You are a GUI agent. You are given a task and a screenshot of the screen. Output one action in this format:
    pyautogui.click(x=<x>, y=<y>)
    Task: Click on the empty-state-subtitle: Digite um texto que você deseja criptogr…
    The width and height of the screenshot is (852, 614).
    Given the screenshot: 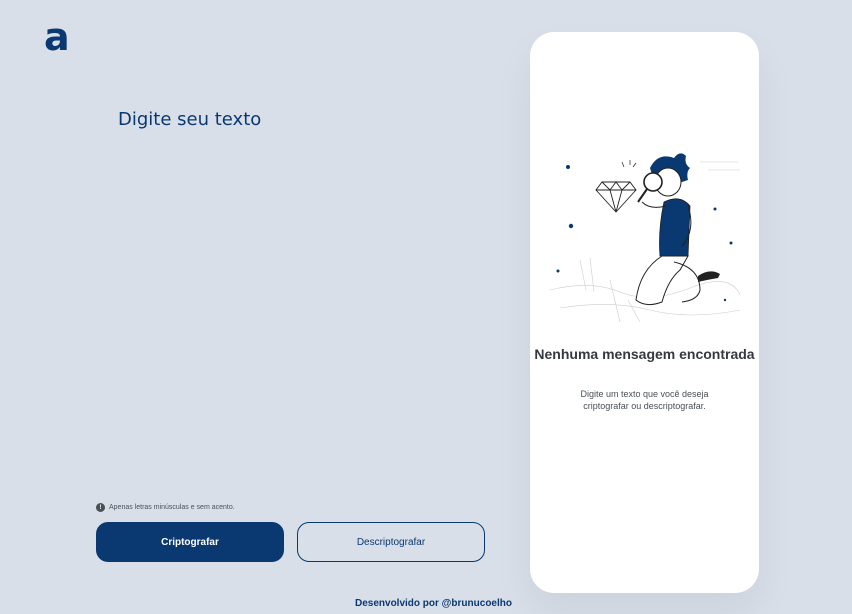 What is the action you would take?
    pyautogui.click(x=644, y=400)
    